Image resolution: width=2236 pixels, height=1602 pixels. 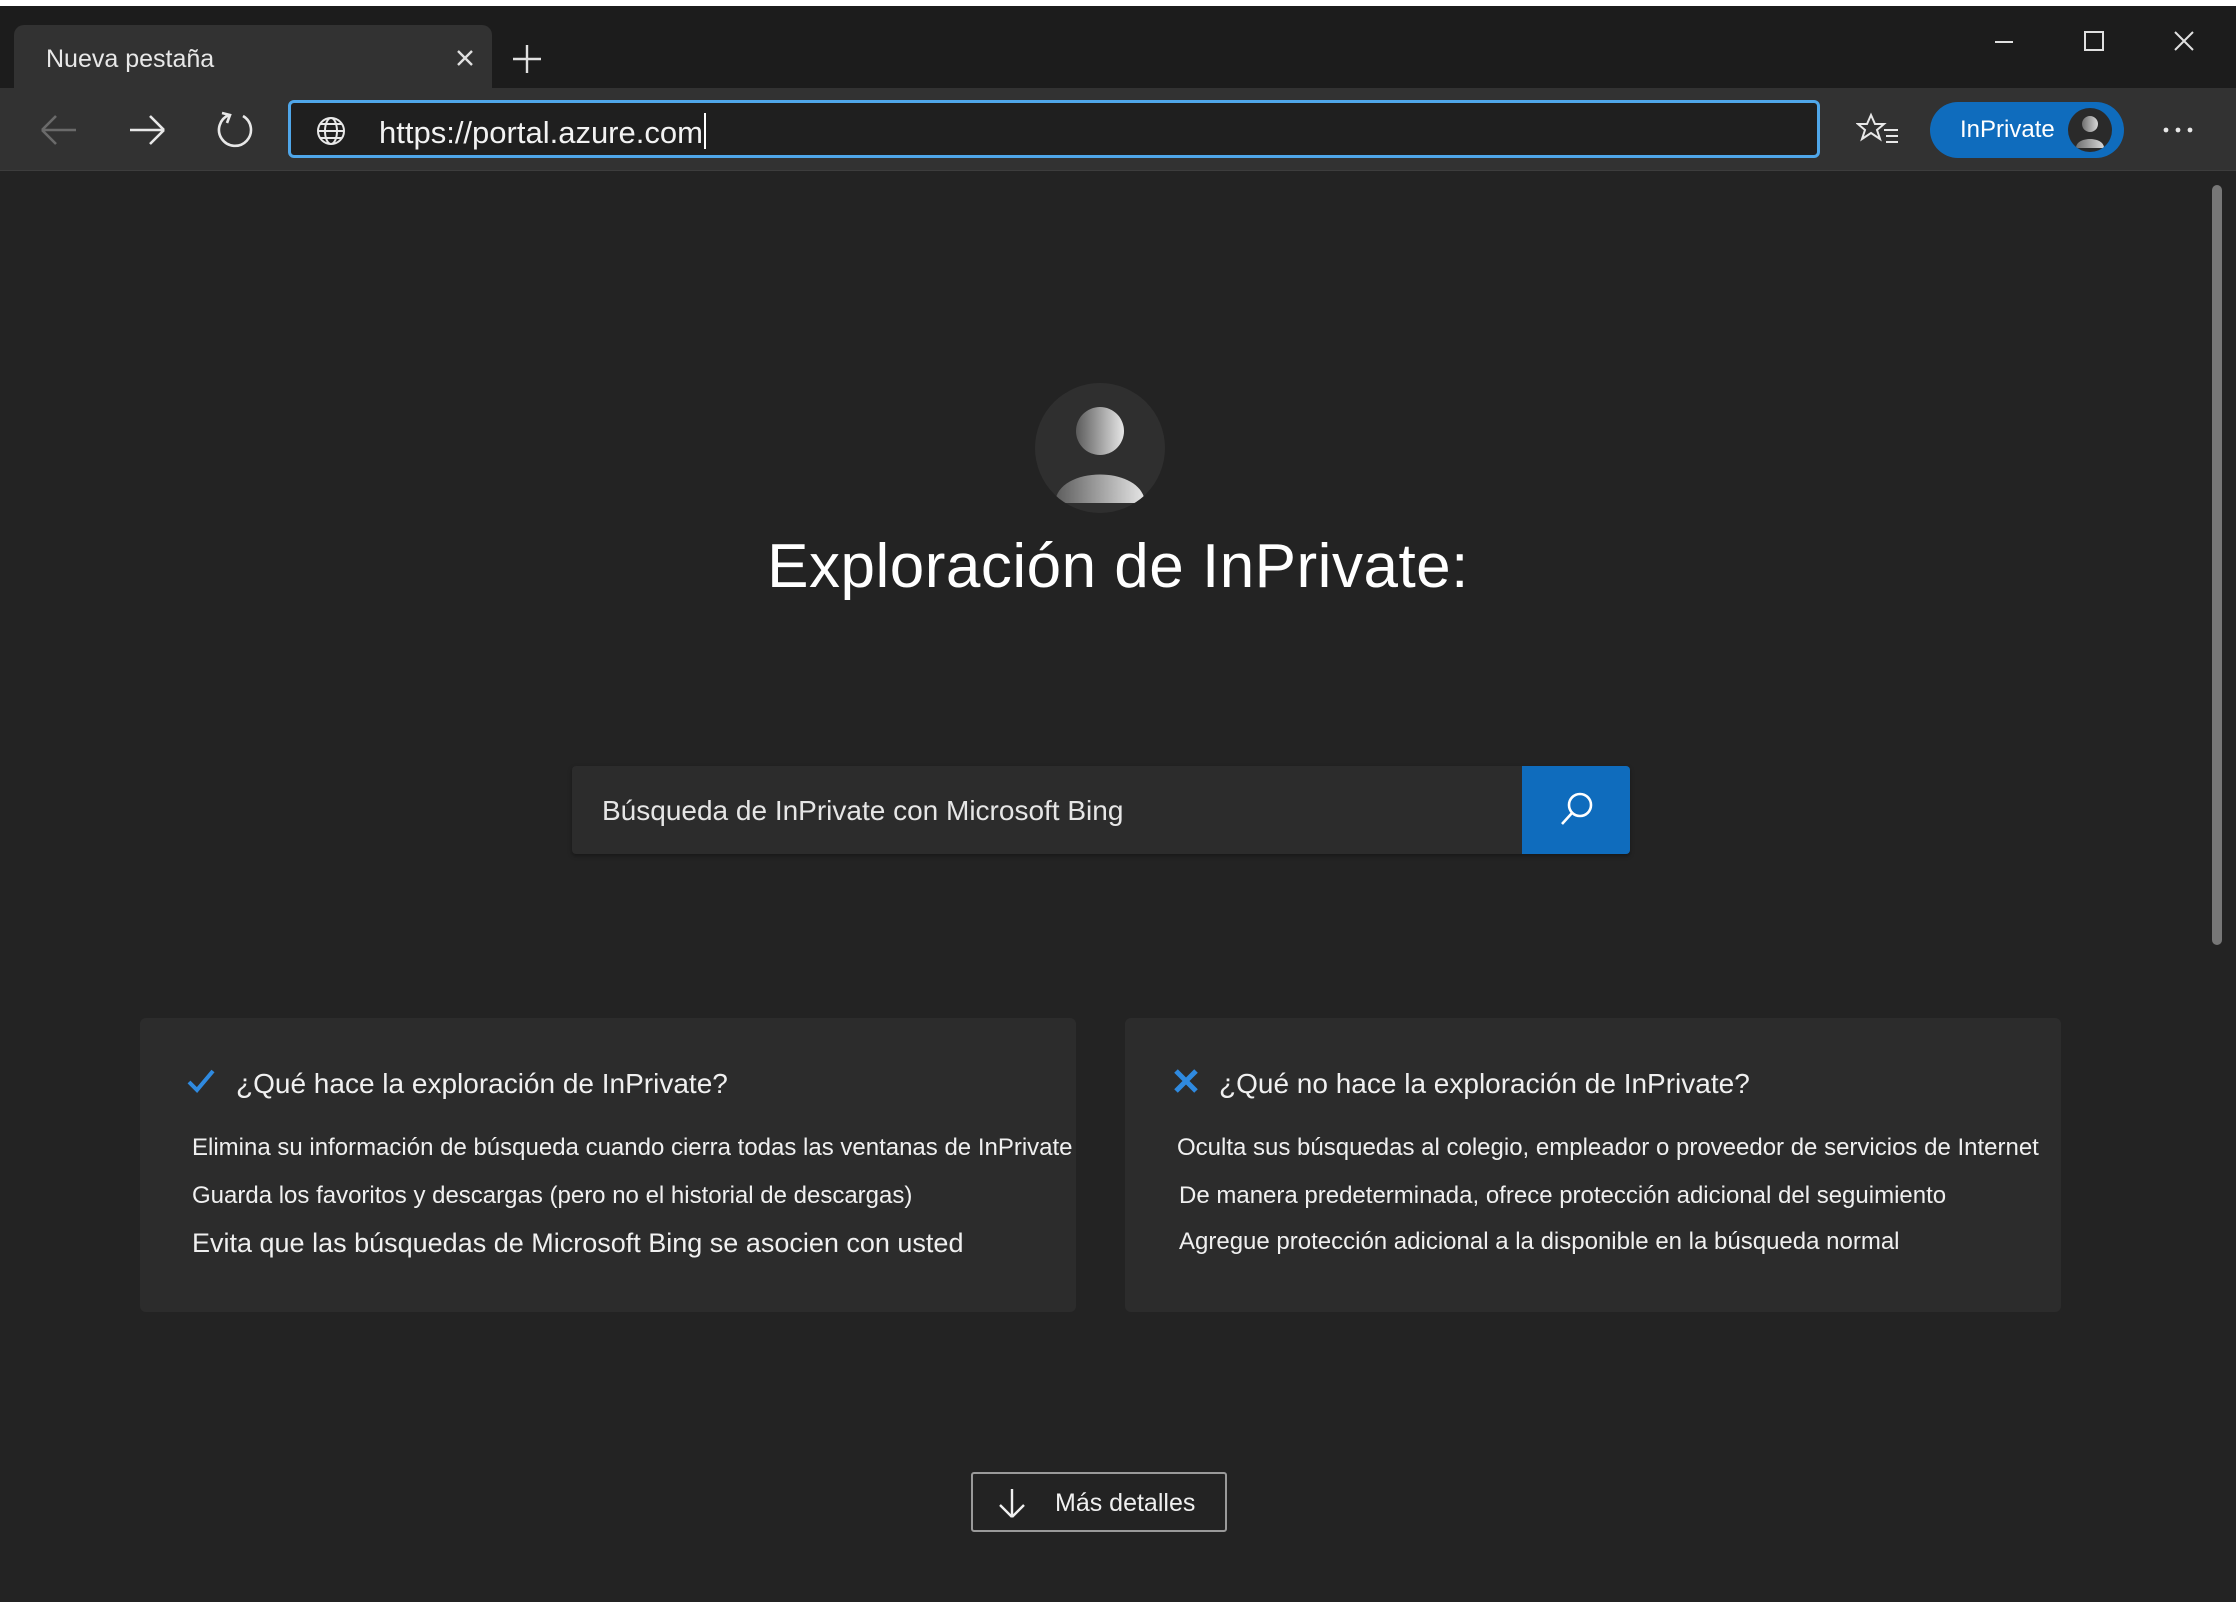 I want to click on navigation-bar: https://portal.azure.com InPrivate, so click(x=1118, y=129).